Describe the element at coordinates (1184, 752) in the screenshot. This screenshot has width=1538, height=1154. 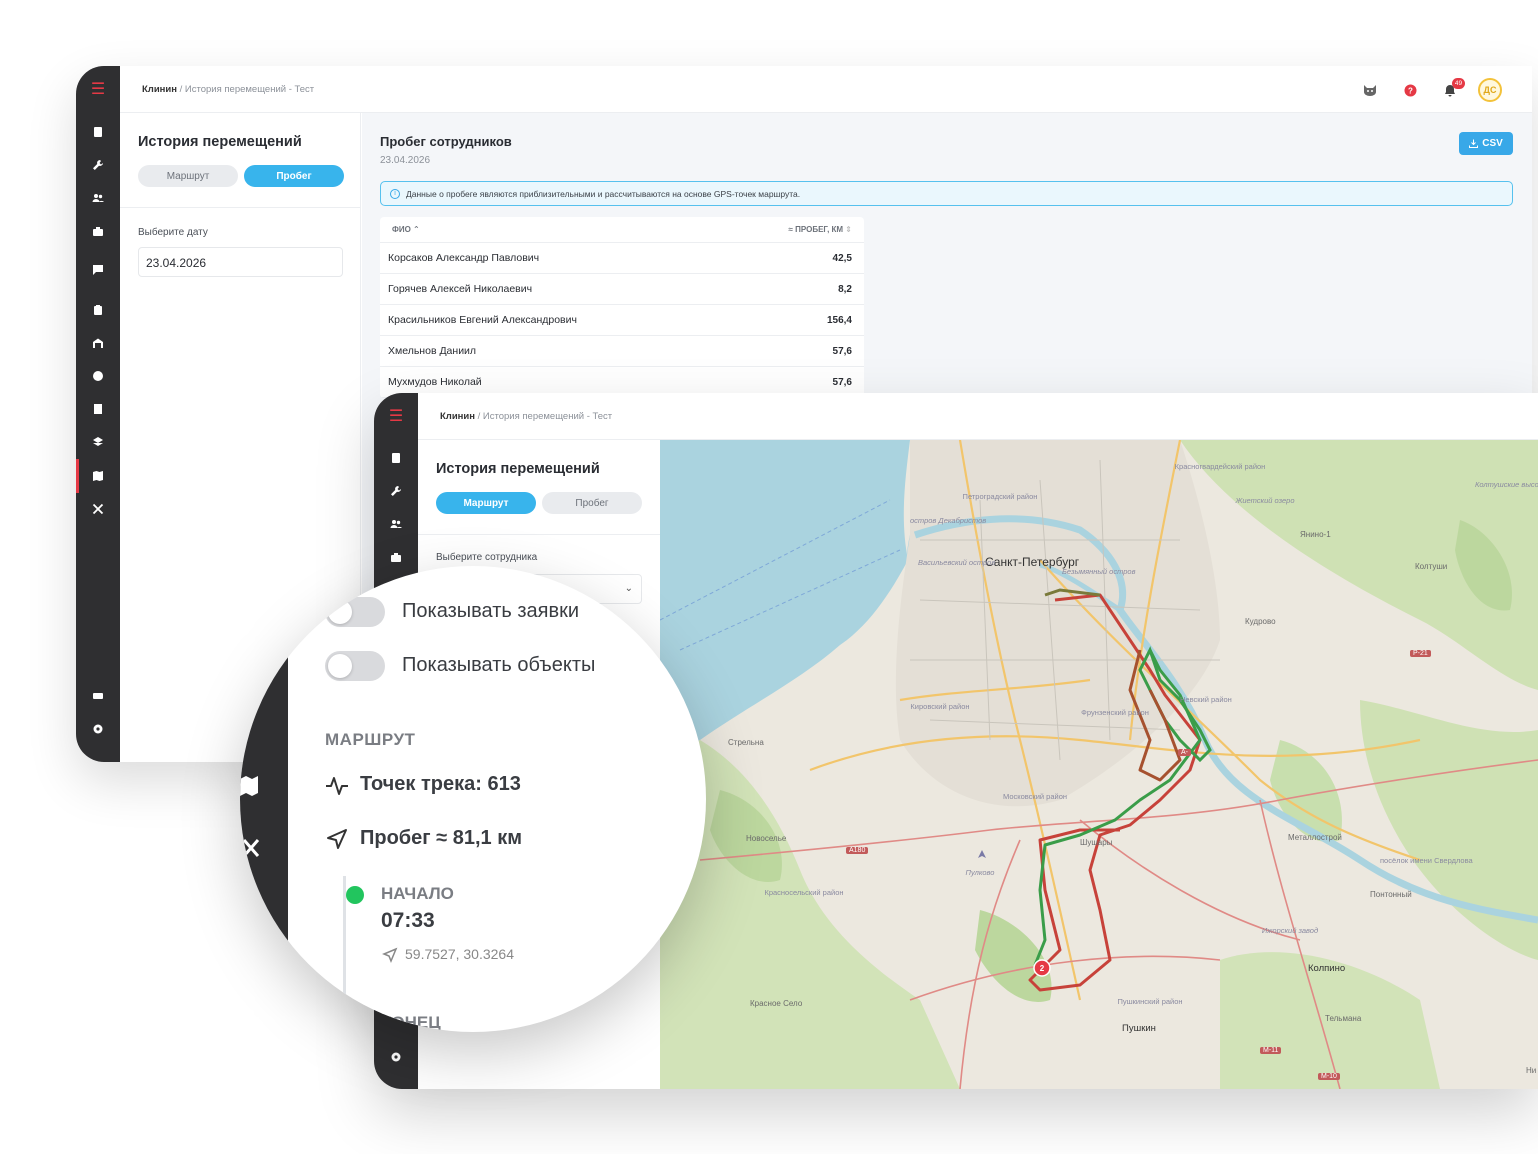
I see `map-road-a: А-` at that location.